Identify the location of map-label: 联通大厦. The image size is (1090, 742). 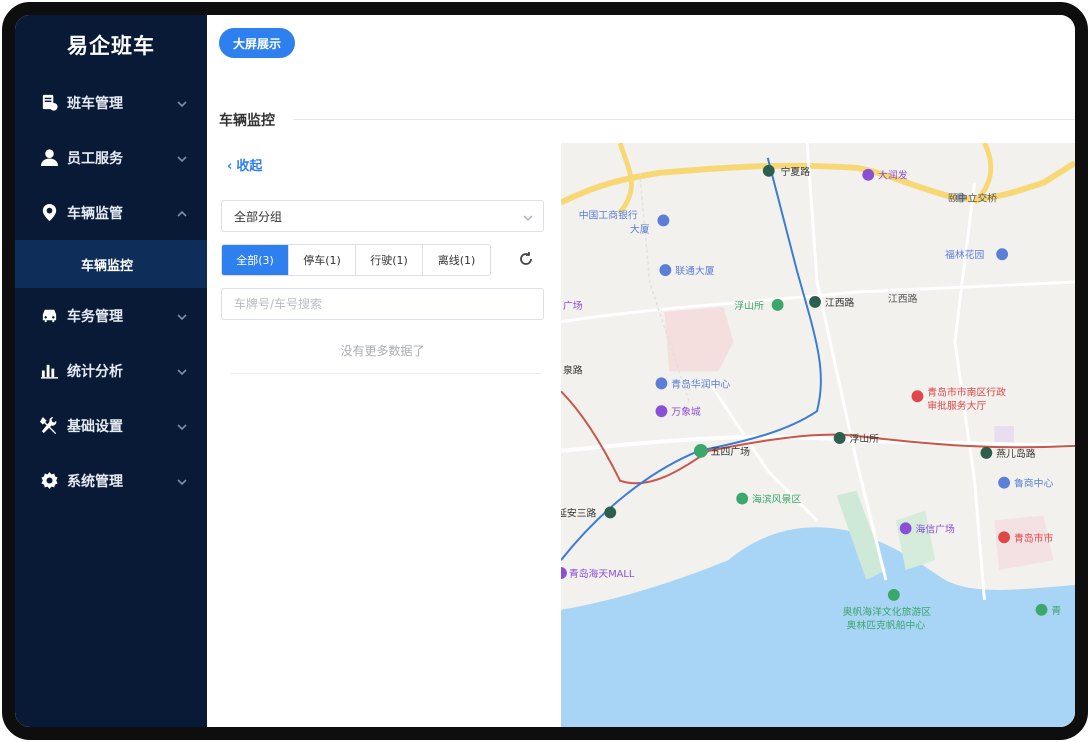
(694, 270).